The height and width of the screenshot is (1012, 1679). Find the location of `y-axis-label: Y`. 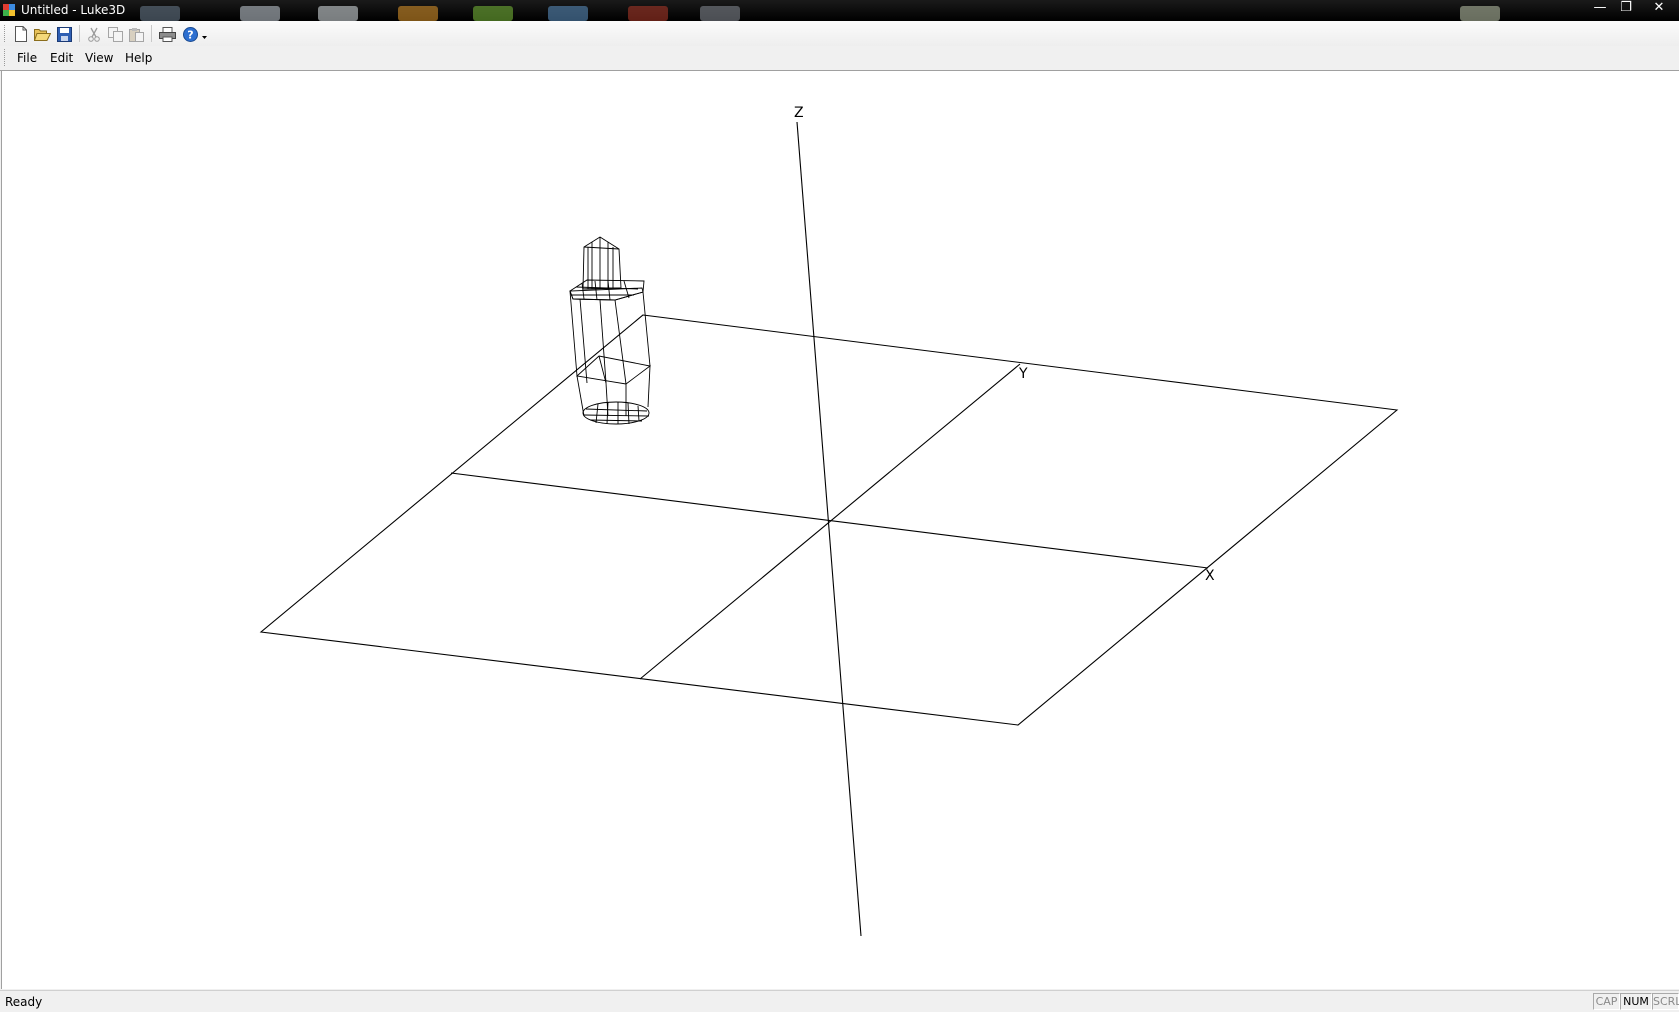

y-axis-label: Y is located at coordinates (1023, 374).